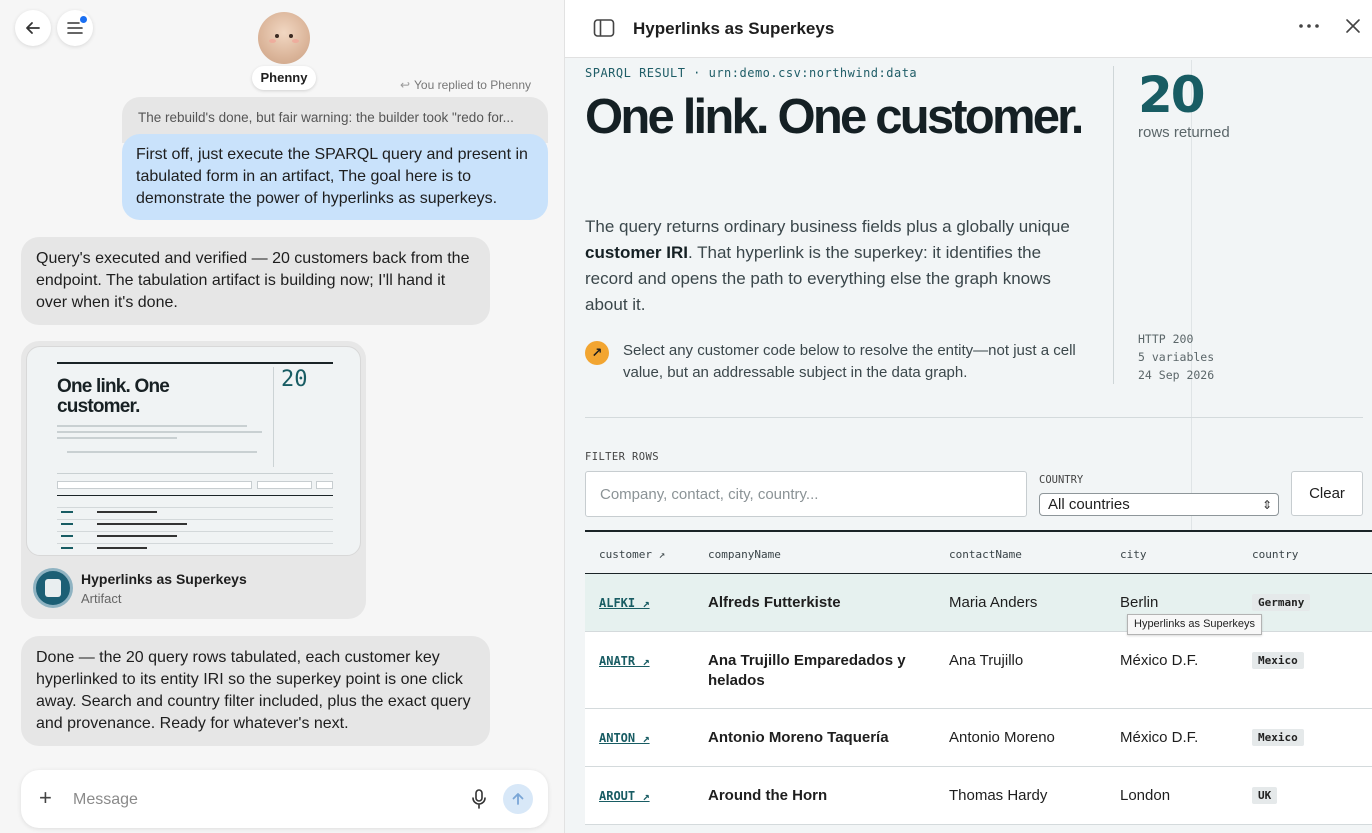 Image resolution: width=1372 pixels, height=833 pixels. I want to click on country-select: All countries ⇕, so click(1159, 504).